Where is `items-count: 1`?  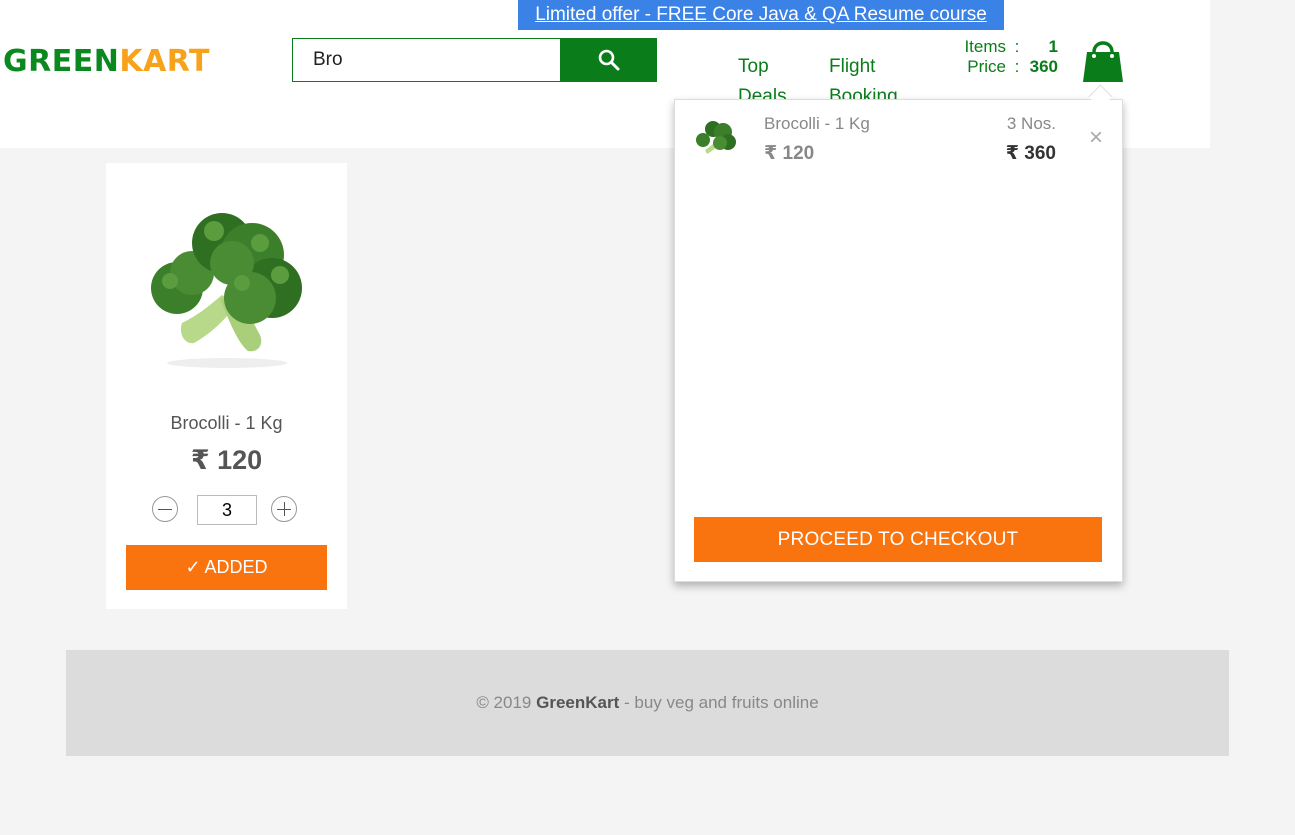
items-count: 1 is located at coordinates (1053, 46).